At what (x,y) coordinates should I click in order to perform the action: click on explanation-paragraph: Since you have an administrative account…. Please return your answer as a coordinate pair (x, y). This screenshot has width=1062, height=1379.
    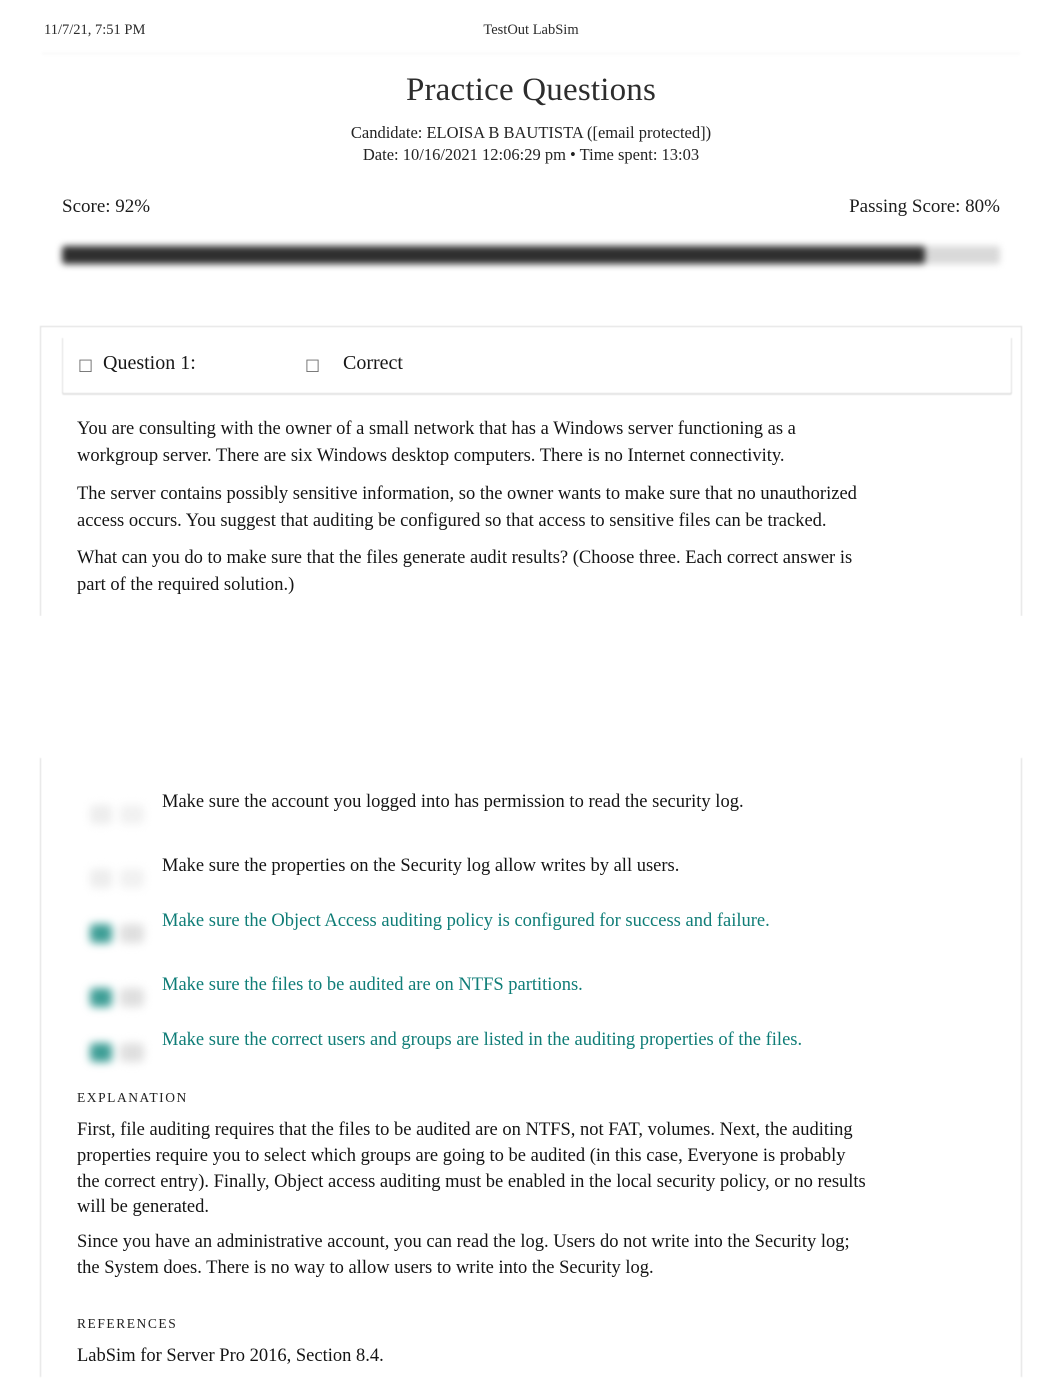
    Looking at the image, I should click on (463, 1255).